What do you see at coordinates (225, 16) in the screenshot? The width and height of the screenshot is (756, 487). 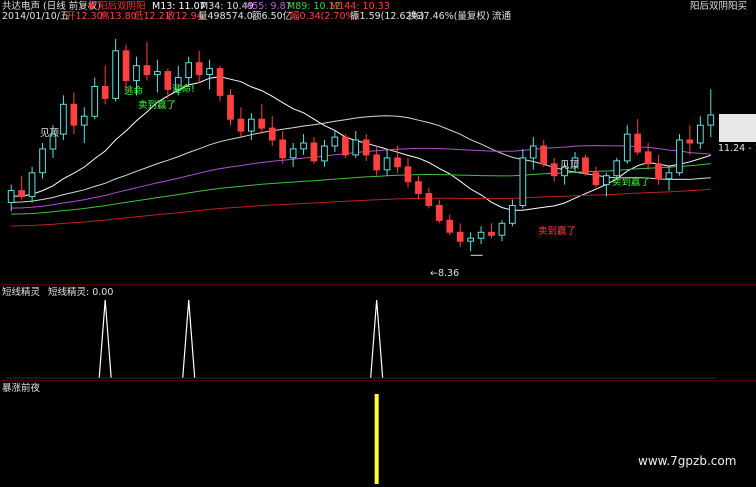 I see `info-volume: 量498574.0` at bounding box center [225, 16].